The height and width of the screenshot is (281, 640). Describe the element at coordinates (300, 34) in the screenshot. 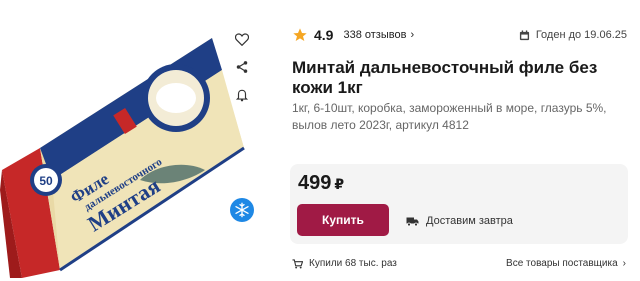

I see `star-icon` at that location.